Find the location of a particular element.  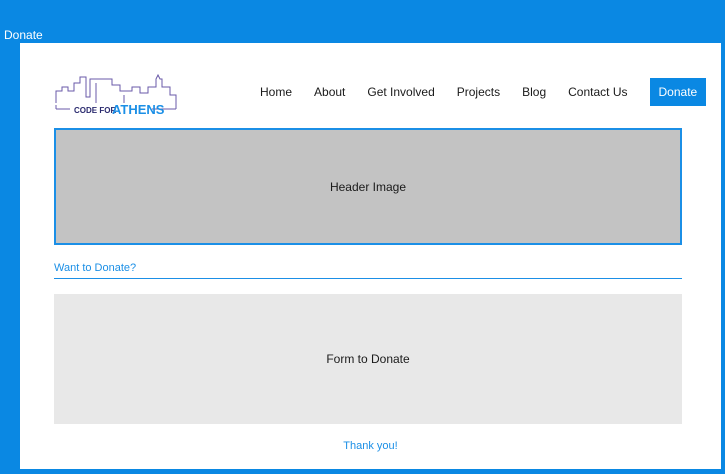

frame-title: Donate is located at coordinates (23, 35).